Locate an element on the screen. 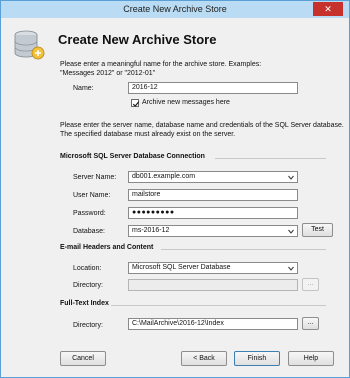 The width and height of the screenshot is (350, 378). name-field: 2016-12 is located at coordinates (213, 88).